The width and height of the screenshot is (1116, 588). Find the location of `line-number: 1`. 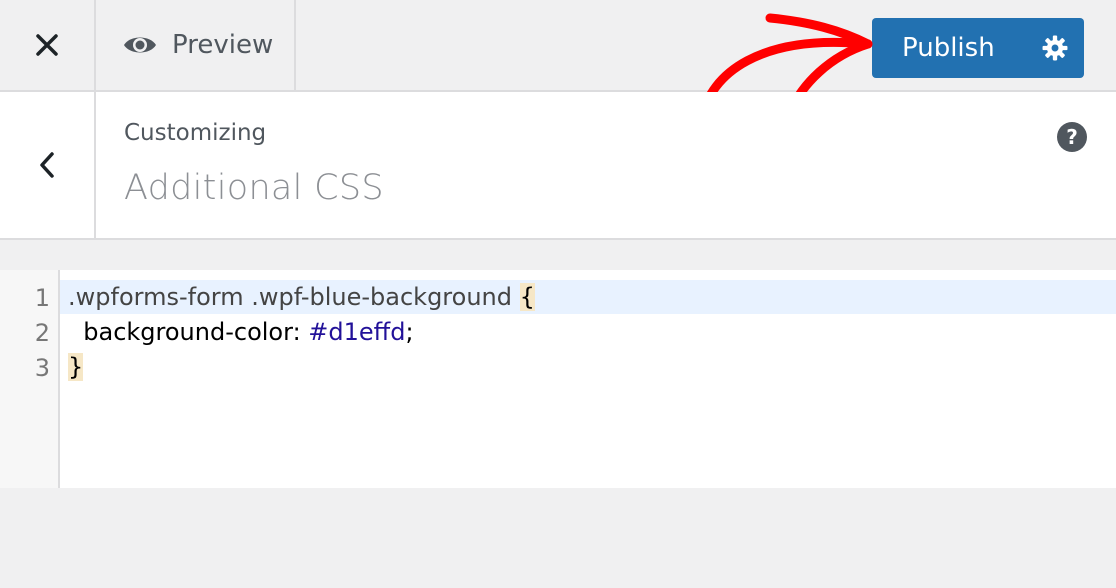

line-number: 1 is located at coordinates (42, 298).